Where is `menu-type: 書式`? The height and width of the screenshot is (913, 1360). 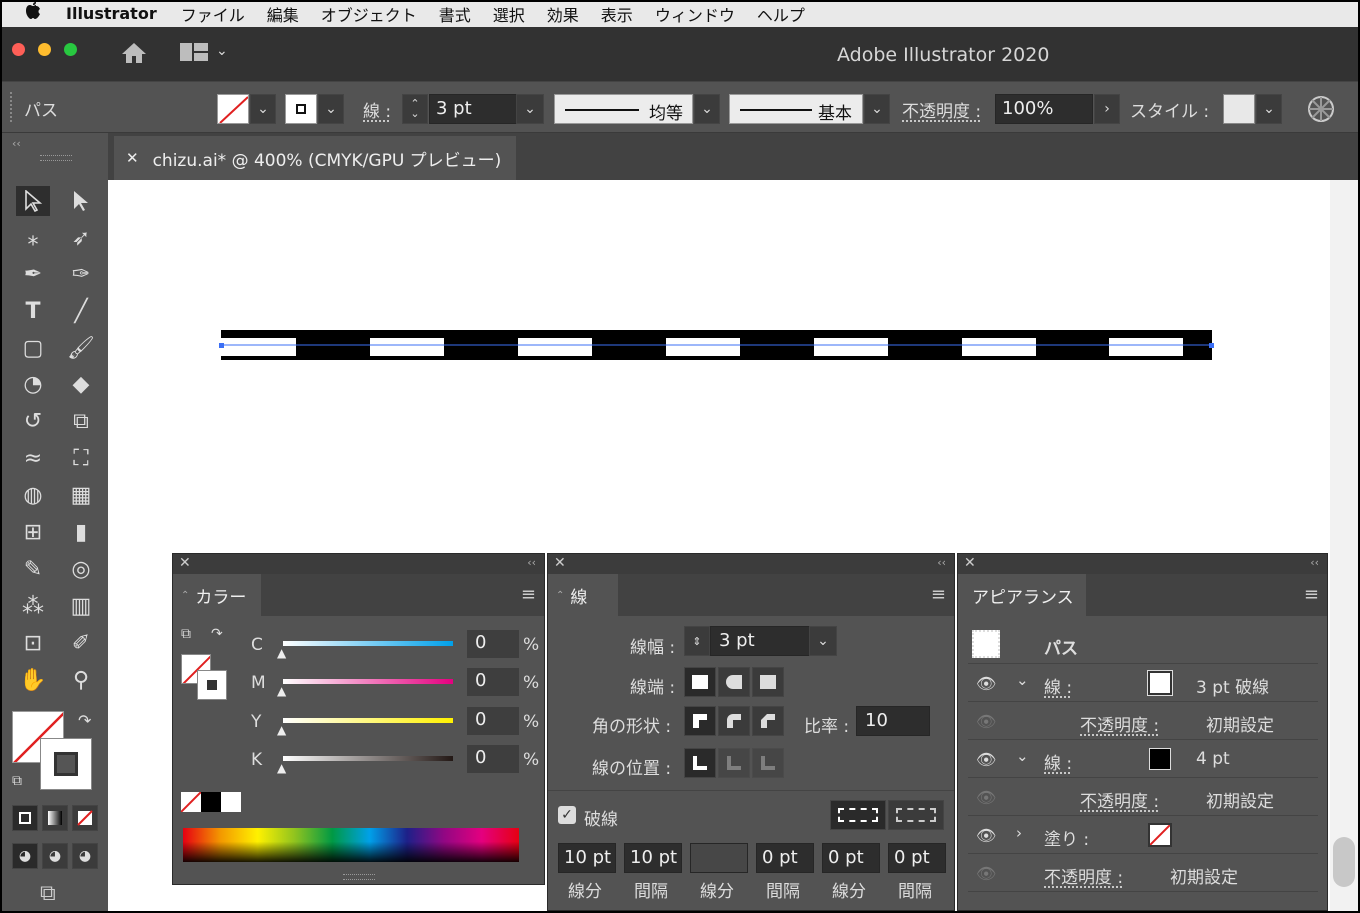 menu-type: 書式 is located at coordinates (455, 14).